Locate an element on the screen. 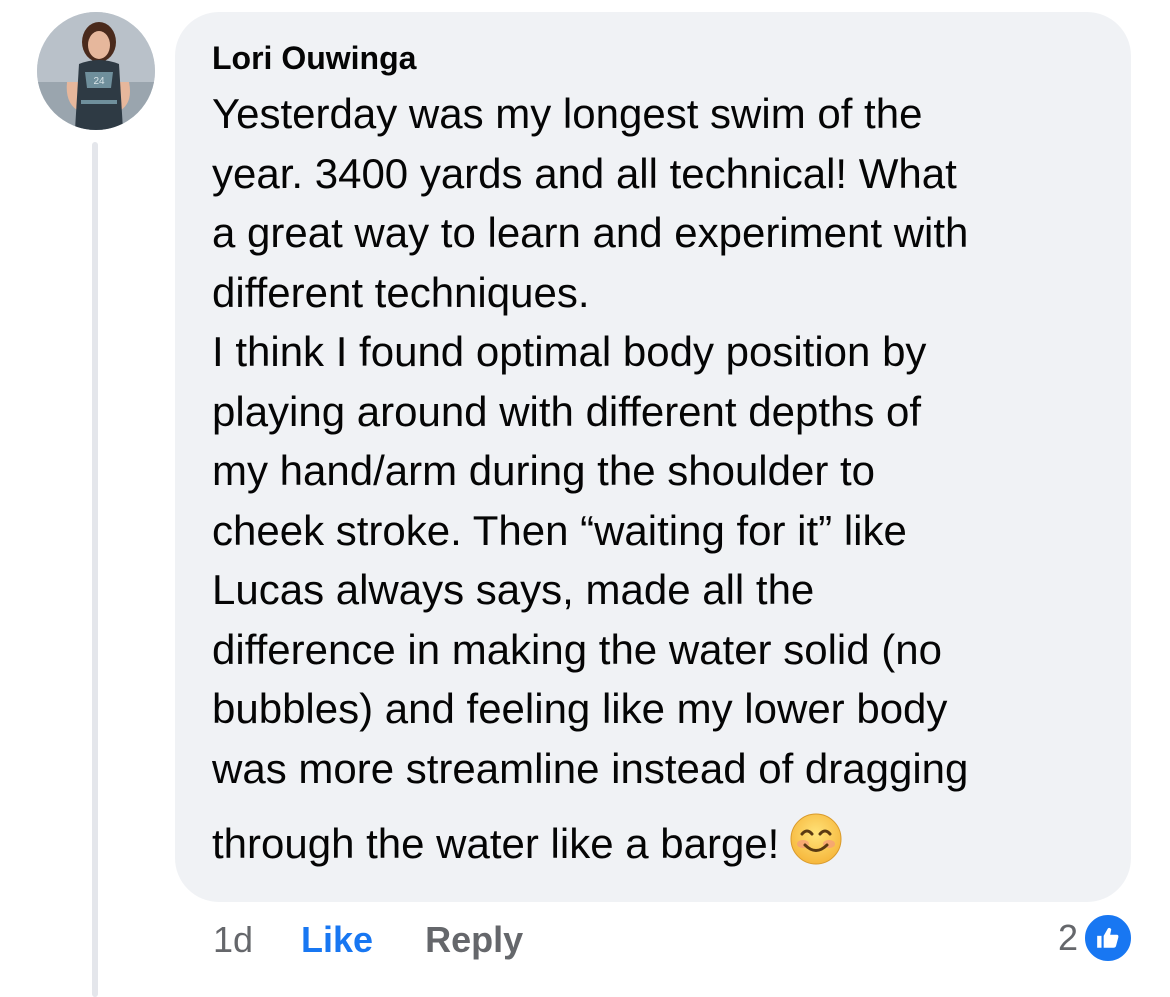  comment-actions: 1d Like Reply is located at coordinates (368, 940).